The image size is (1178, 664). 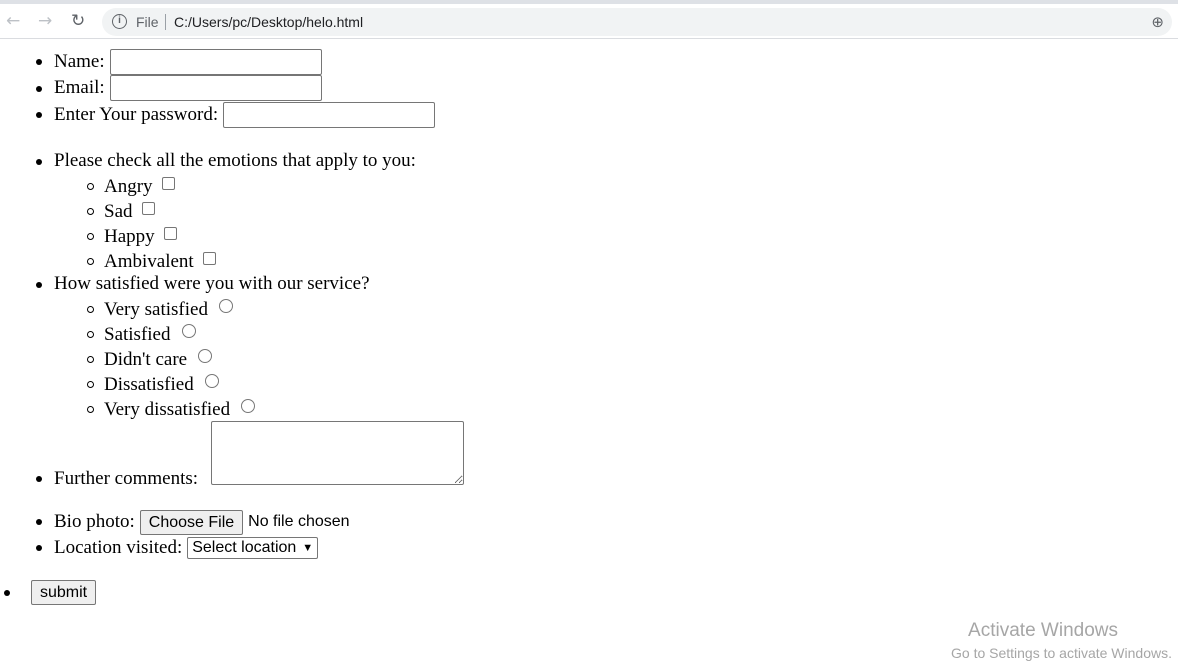 I want to click on angry-checkbox, so click(x=168, y=183).